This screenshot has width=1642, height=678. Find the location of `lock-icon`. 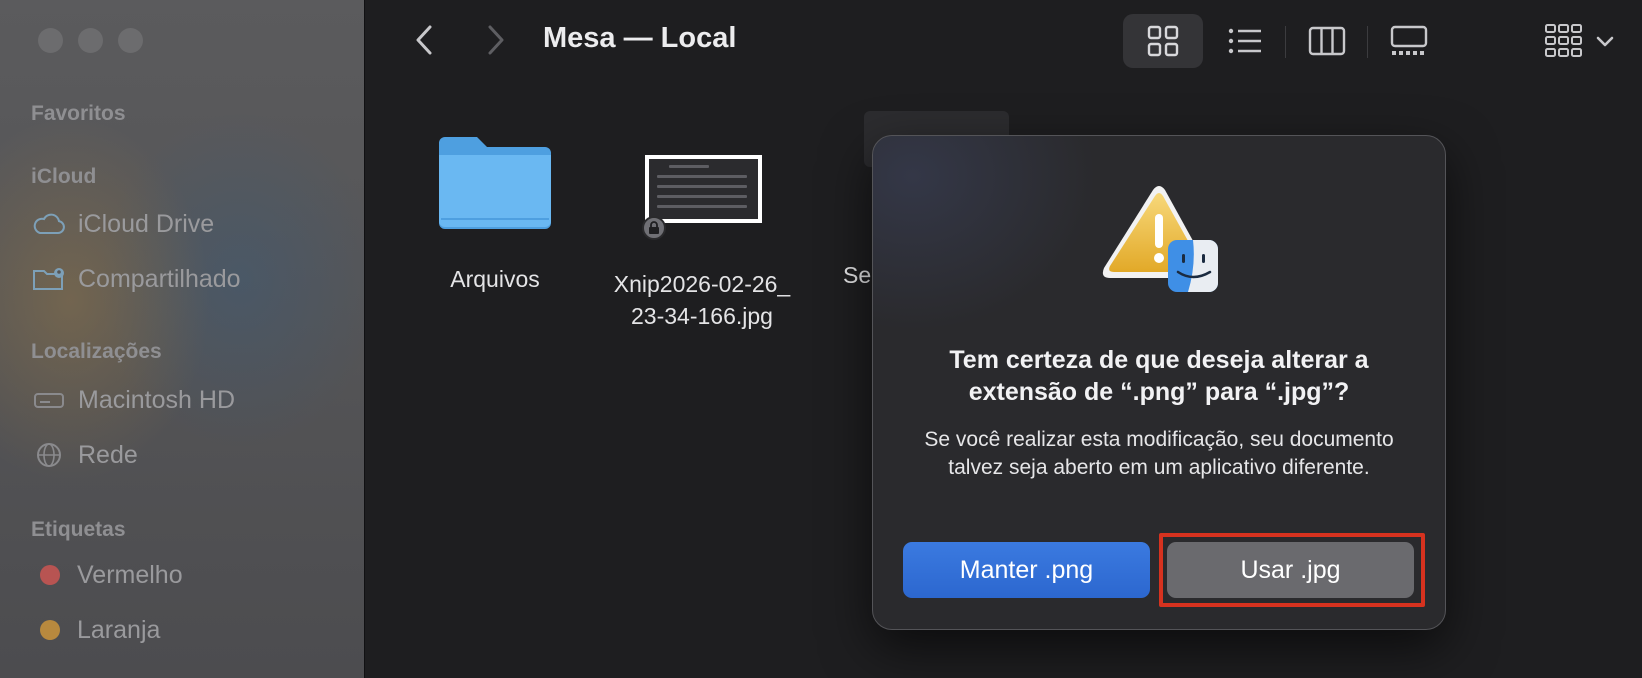

lock-icon is located at coordinates (654, 228).